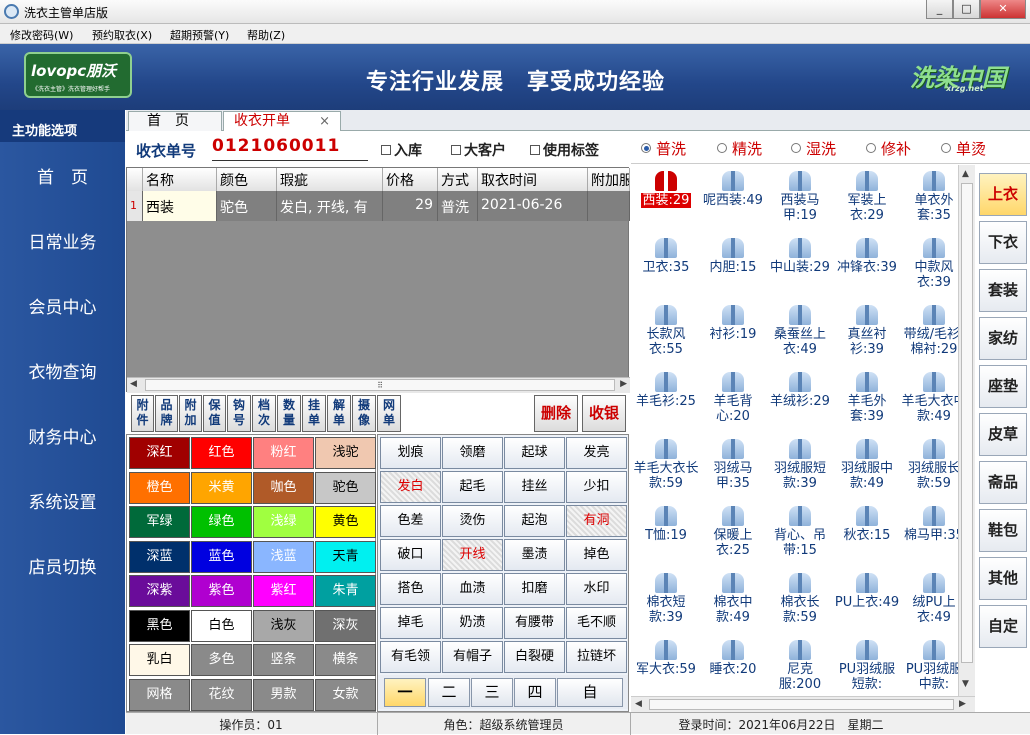 The height and width of the screenshot is (735, 1030). What do you see at coordinates (289, 413) in the screenshot?
I see `quantity-button: 数量` at bounding box center [289, 413].